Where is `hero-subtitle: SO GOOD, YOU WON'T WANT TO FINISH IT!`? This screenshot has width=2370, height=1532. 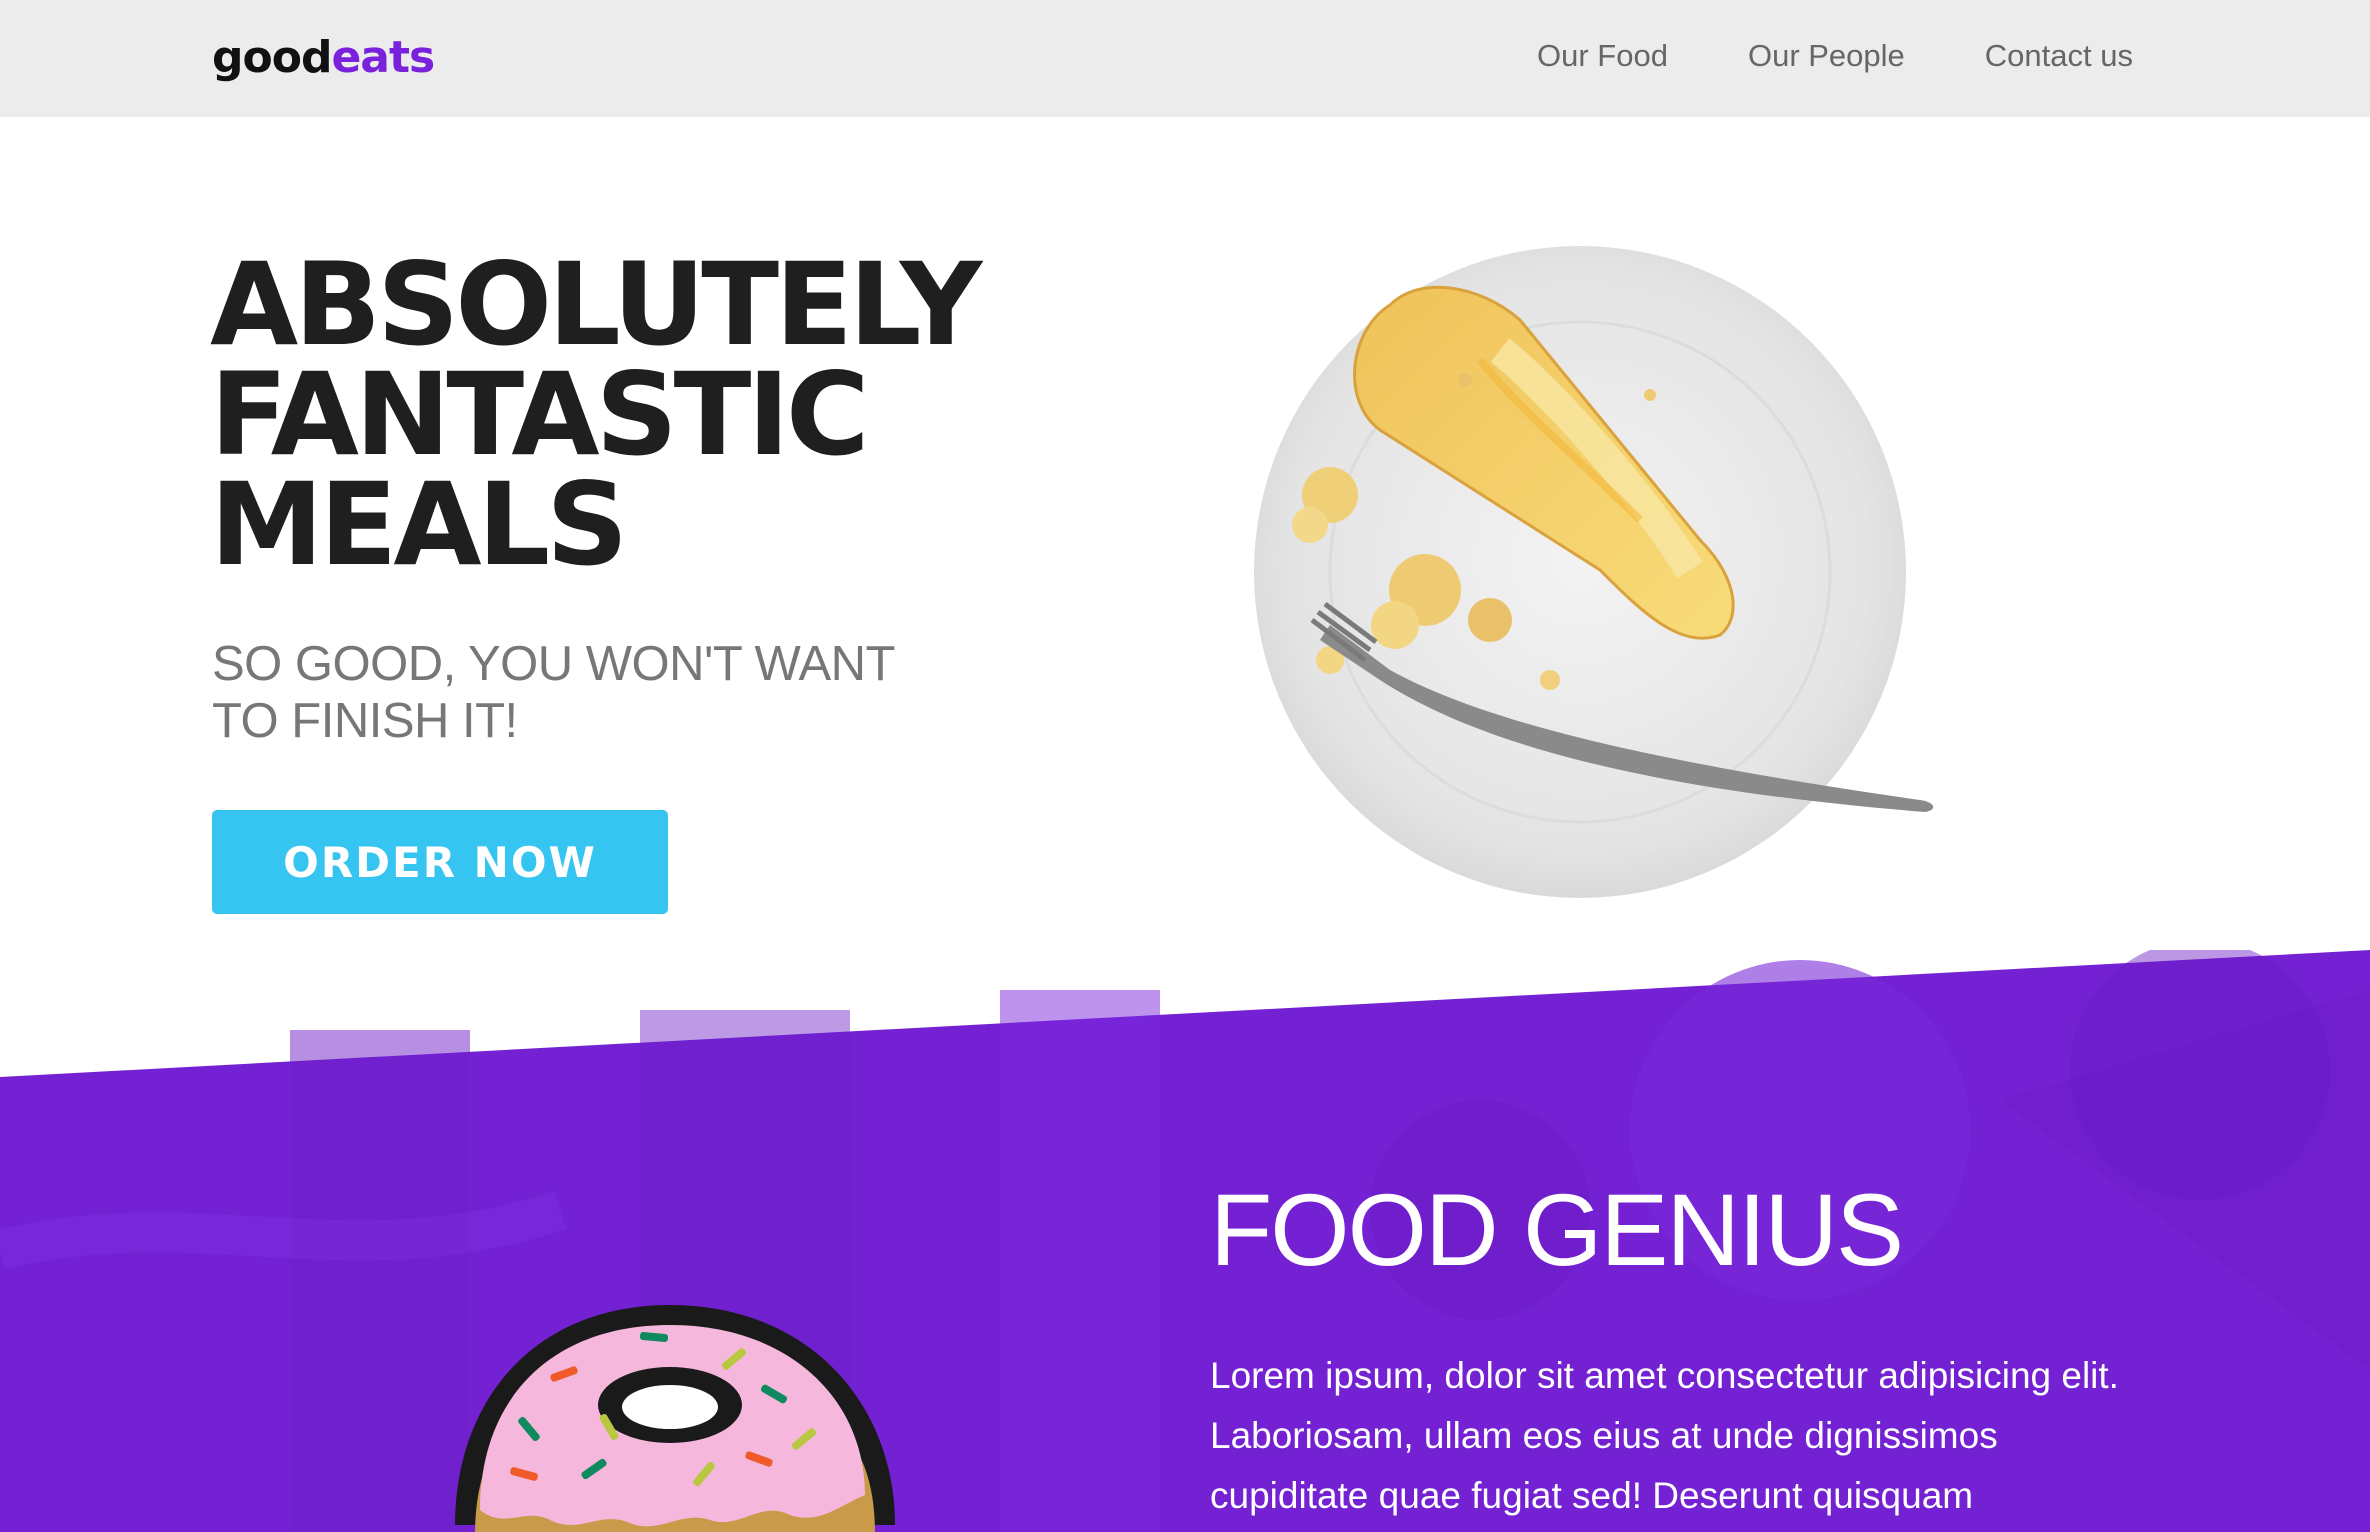
hero-subtitle: SO GOOD, YOU WON'T WANT TO FINISH IT! is located at coordinates (553, 692).